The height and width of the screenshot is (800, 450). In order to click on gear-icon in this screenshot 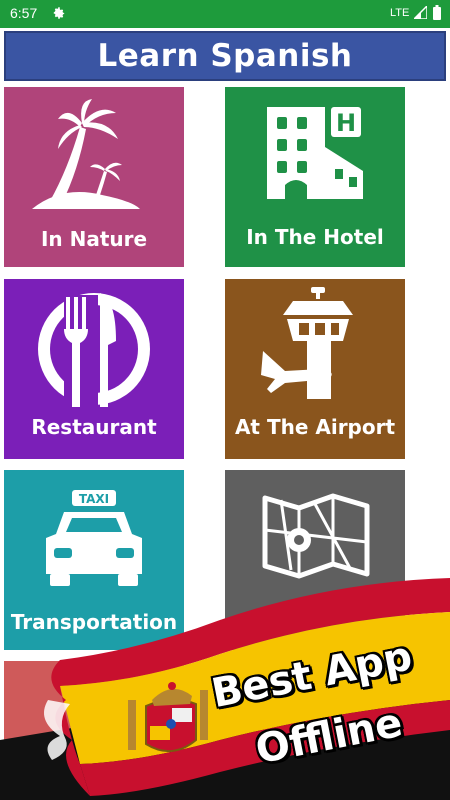, I will do `click(59, 13)`.